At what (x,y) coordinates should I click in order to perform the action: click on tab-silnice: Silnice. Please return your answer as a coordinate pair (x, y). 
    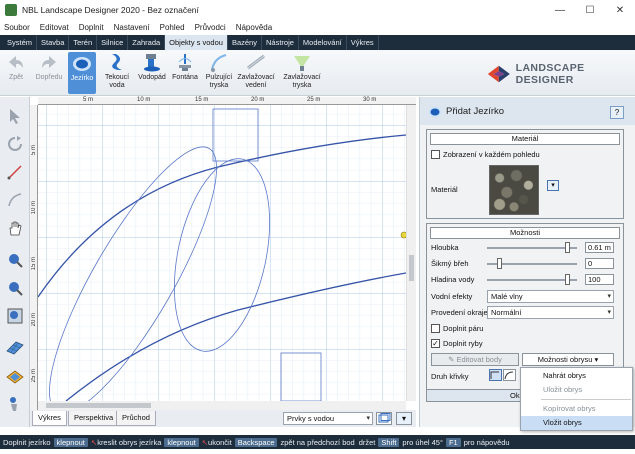
    Looking at the image, I should click on (113, 42).